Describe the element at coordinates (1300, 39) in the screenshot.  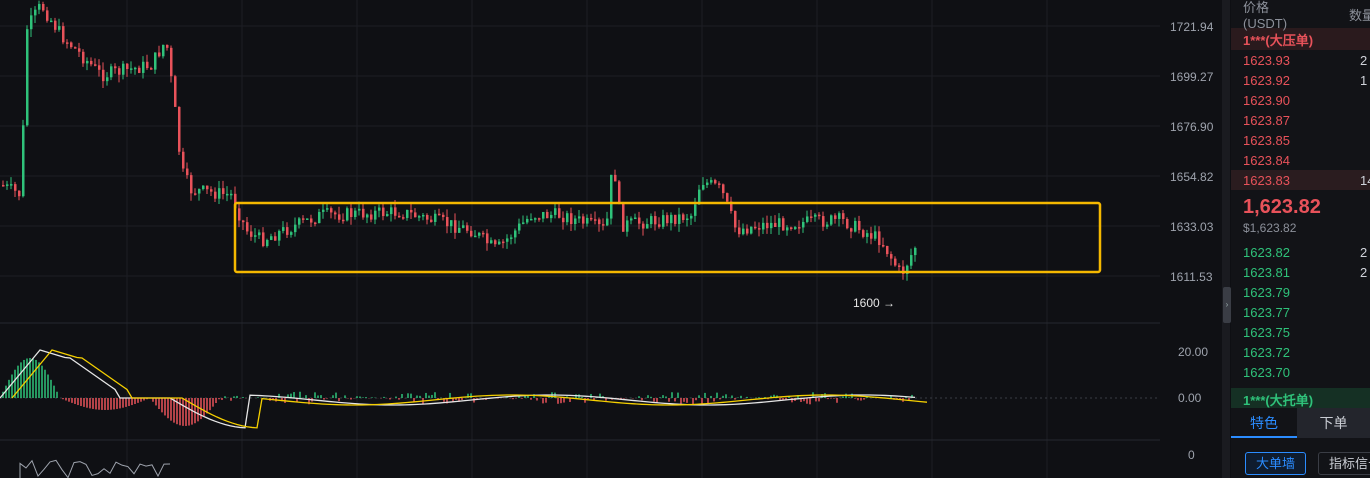
I see `ask-wall-banner: 1***(大压单)` at that location.